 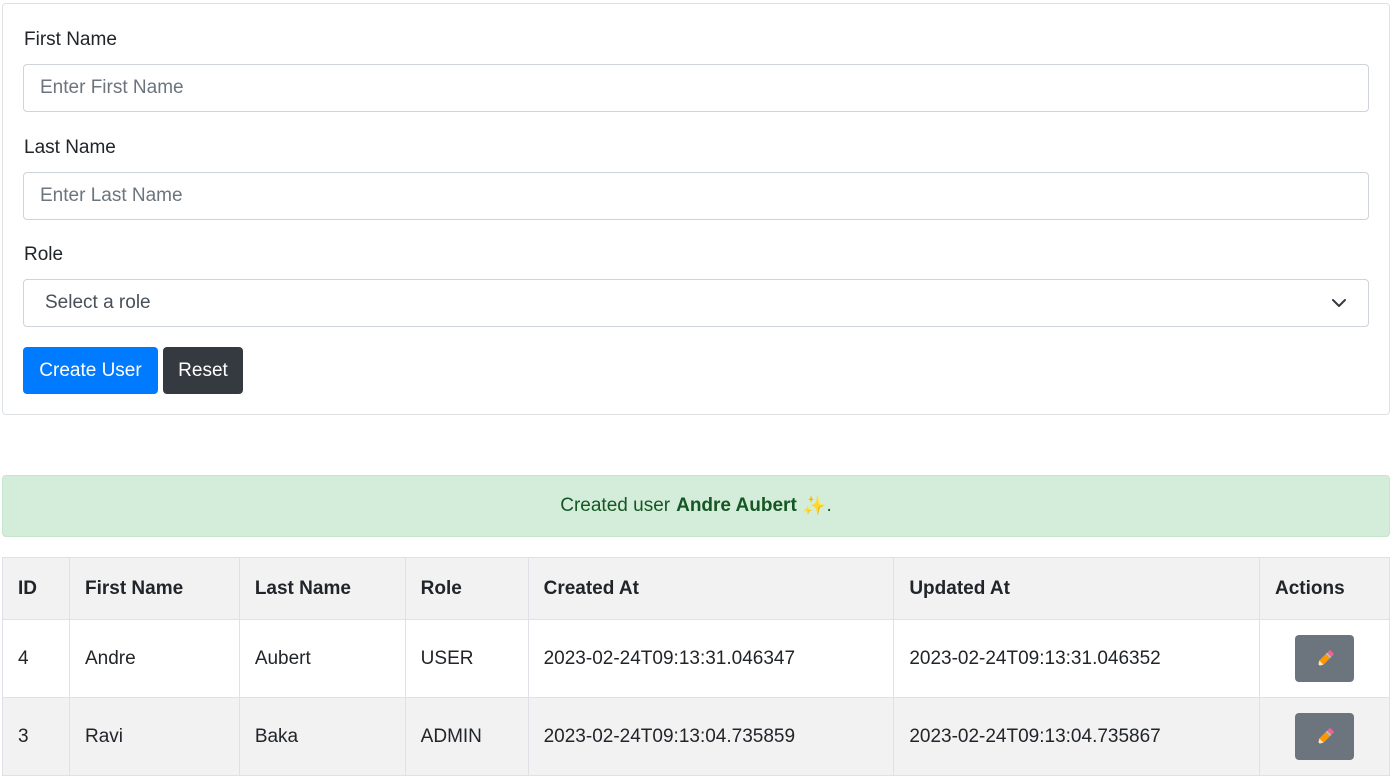 I want to click on last-name-input, so click(x=696, y=196).